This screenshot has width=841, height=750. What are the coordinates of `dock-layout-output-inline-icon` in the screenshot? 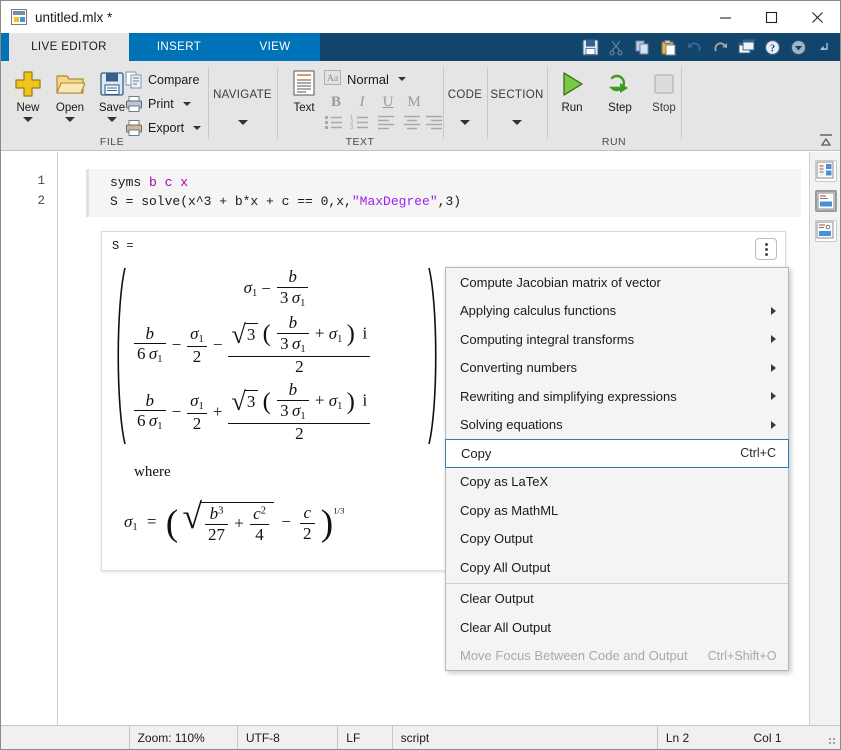 It's located at (826, 201).